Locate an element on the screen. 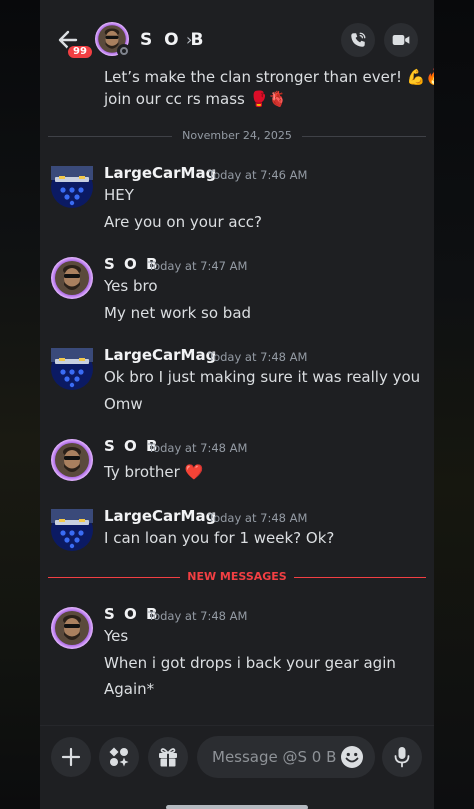  voice-call-button is located at coordinates (358, 40).